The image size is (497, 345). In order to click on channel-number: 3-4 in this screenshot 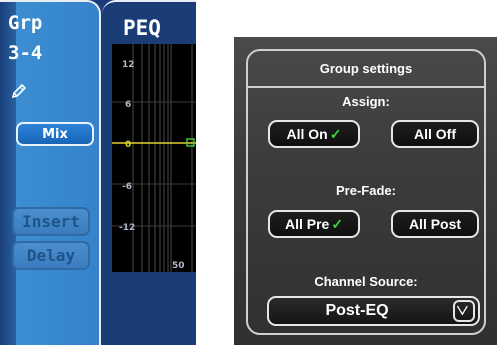, I will do `click(25, 53)`.